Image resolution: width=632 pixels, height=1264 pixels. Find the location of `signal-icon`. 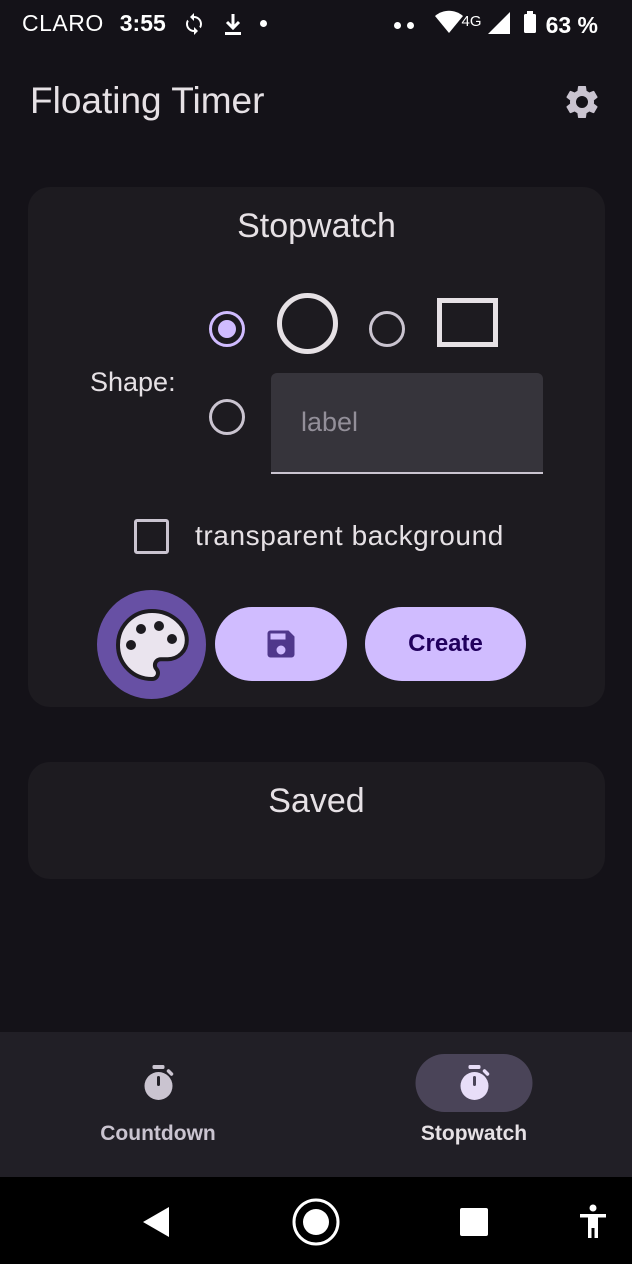

signal-icon is located at coordinates (498, 25).